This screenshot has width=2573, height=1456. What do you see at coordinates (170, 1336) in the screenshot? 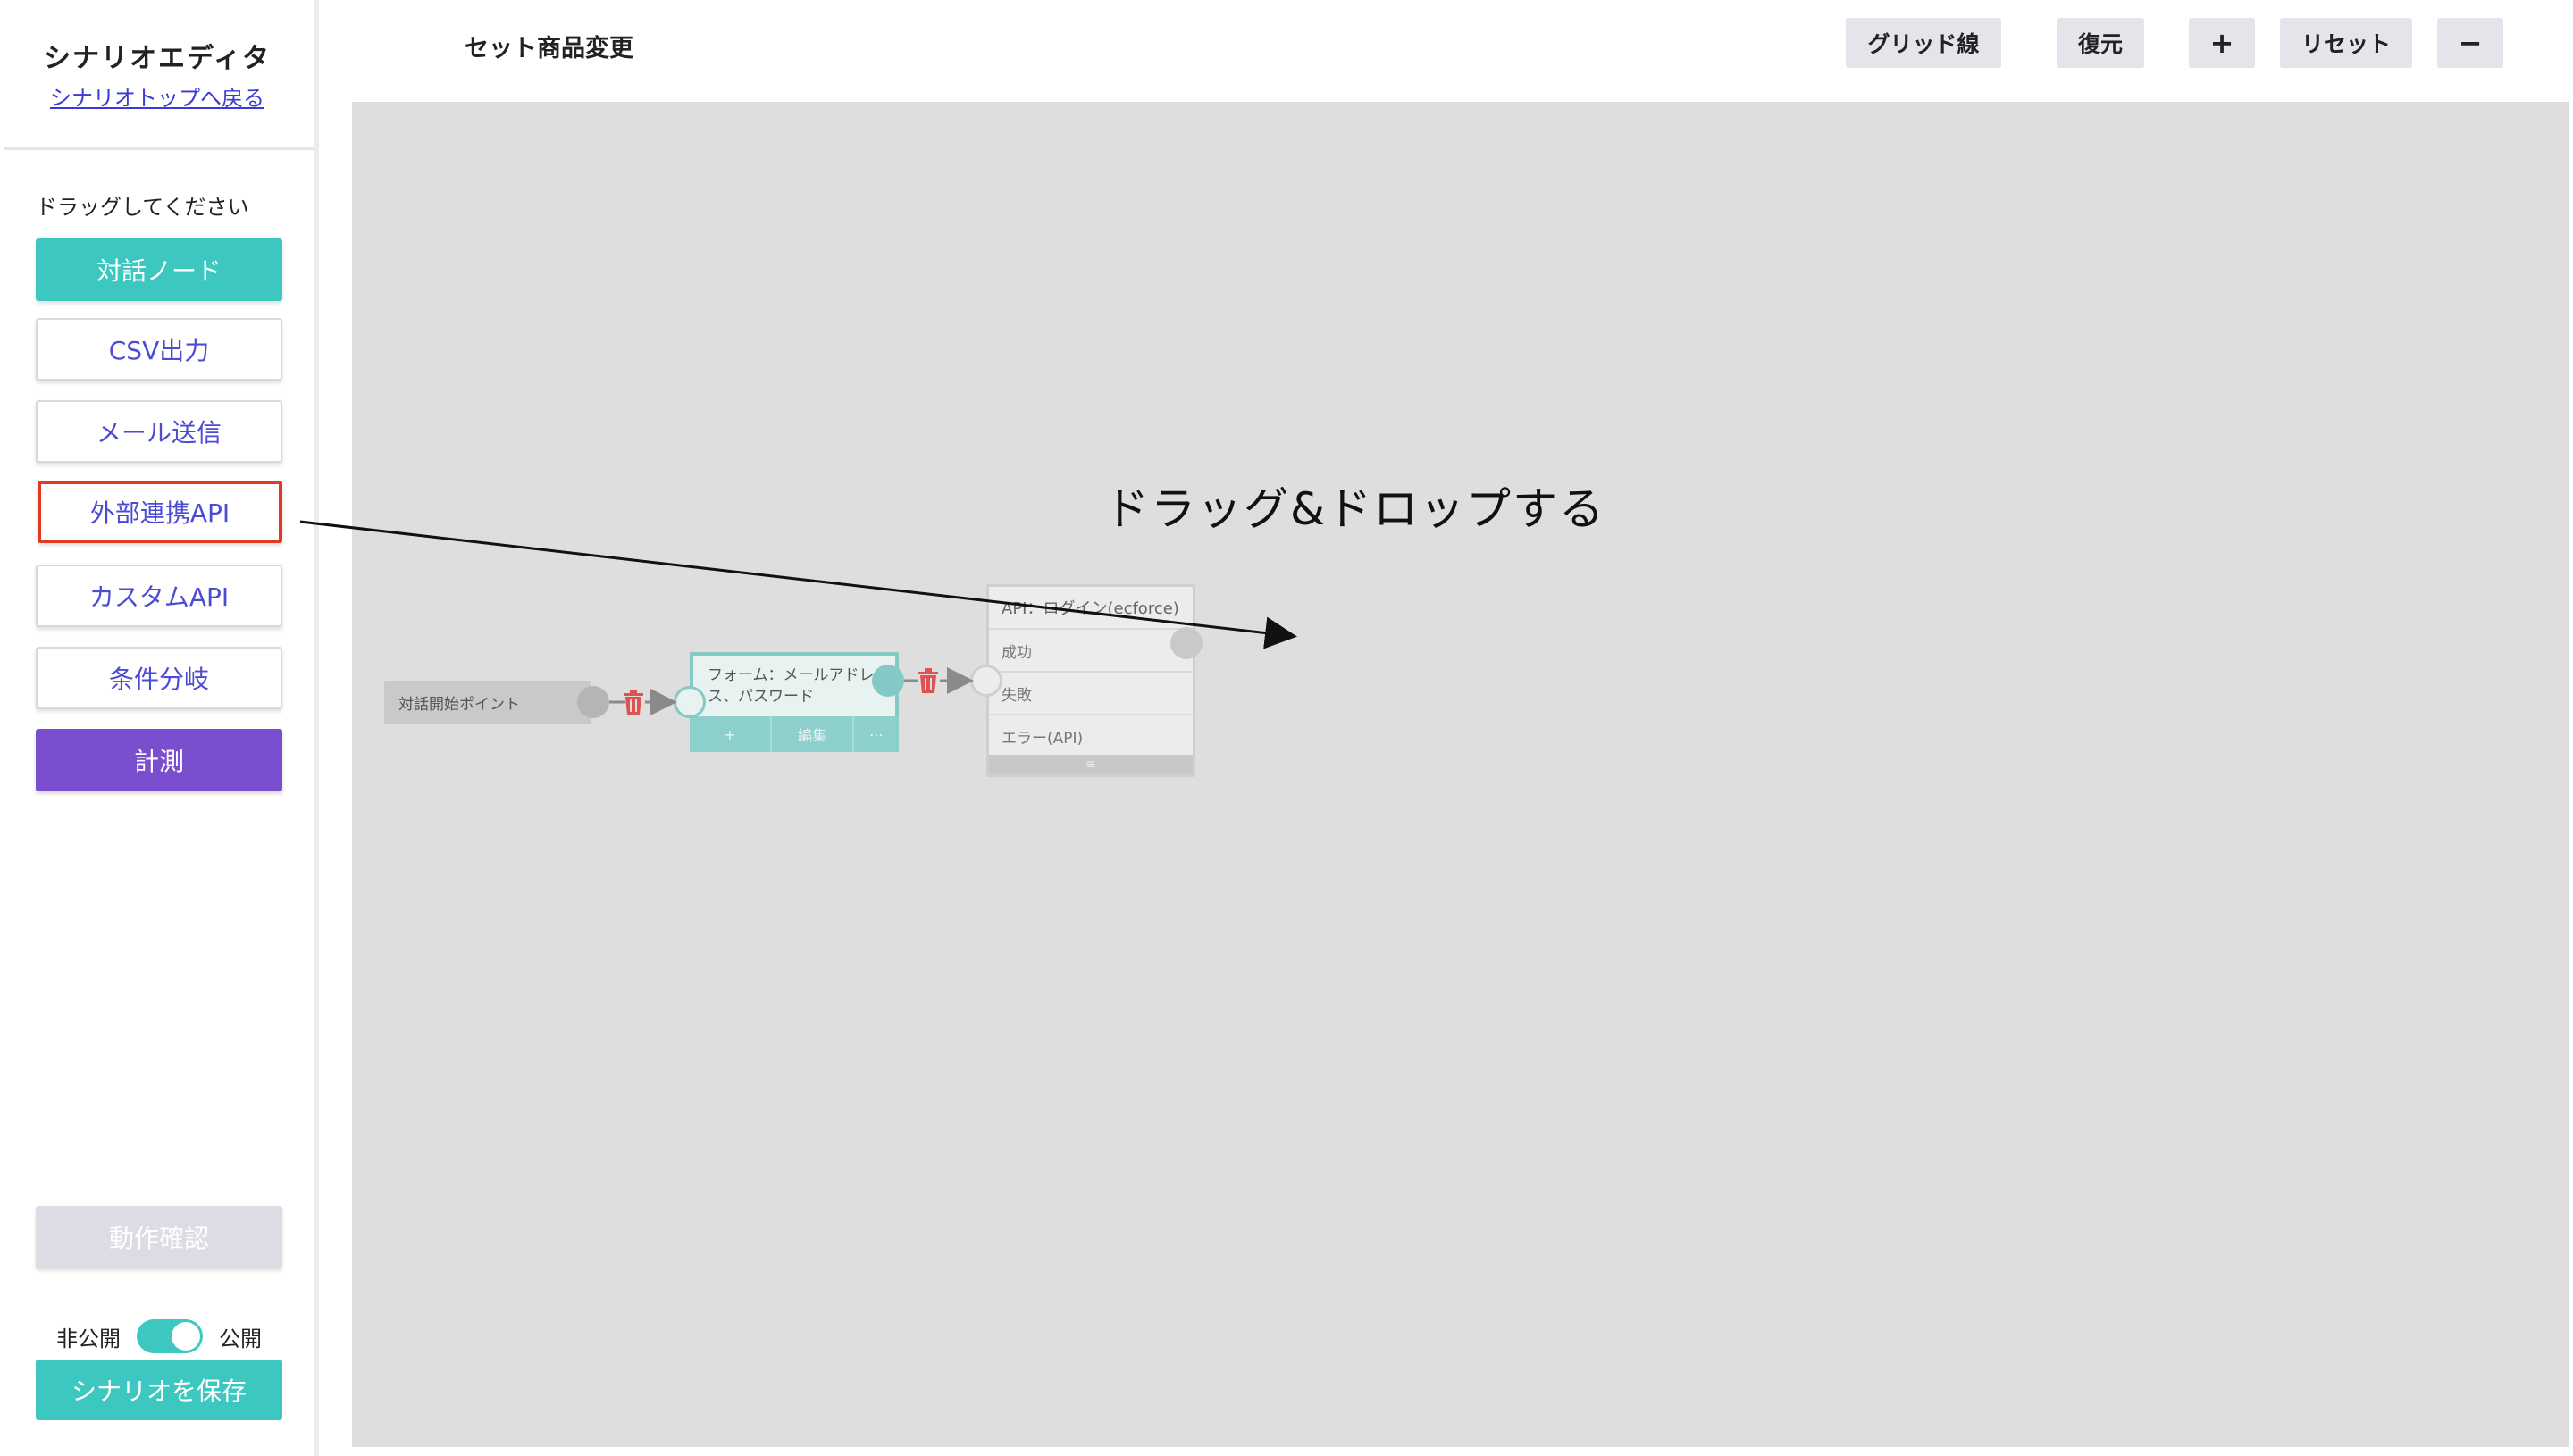
I see `publish-toggle` at bounding box center [170, 1336].